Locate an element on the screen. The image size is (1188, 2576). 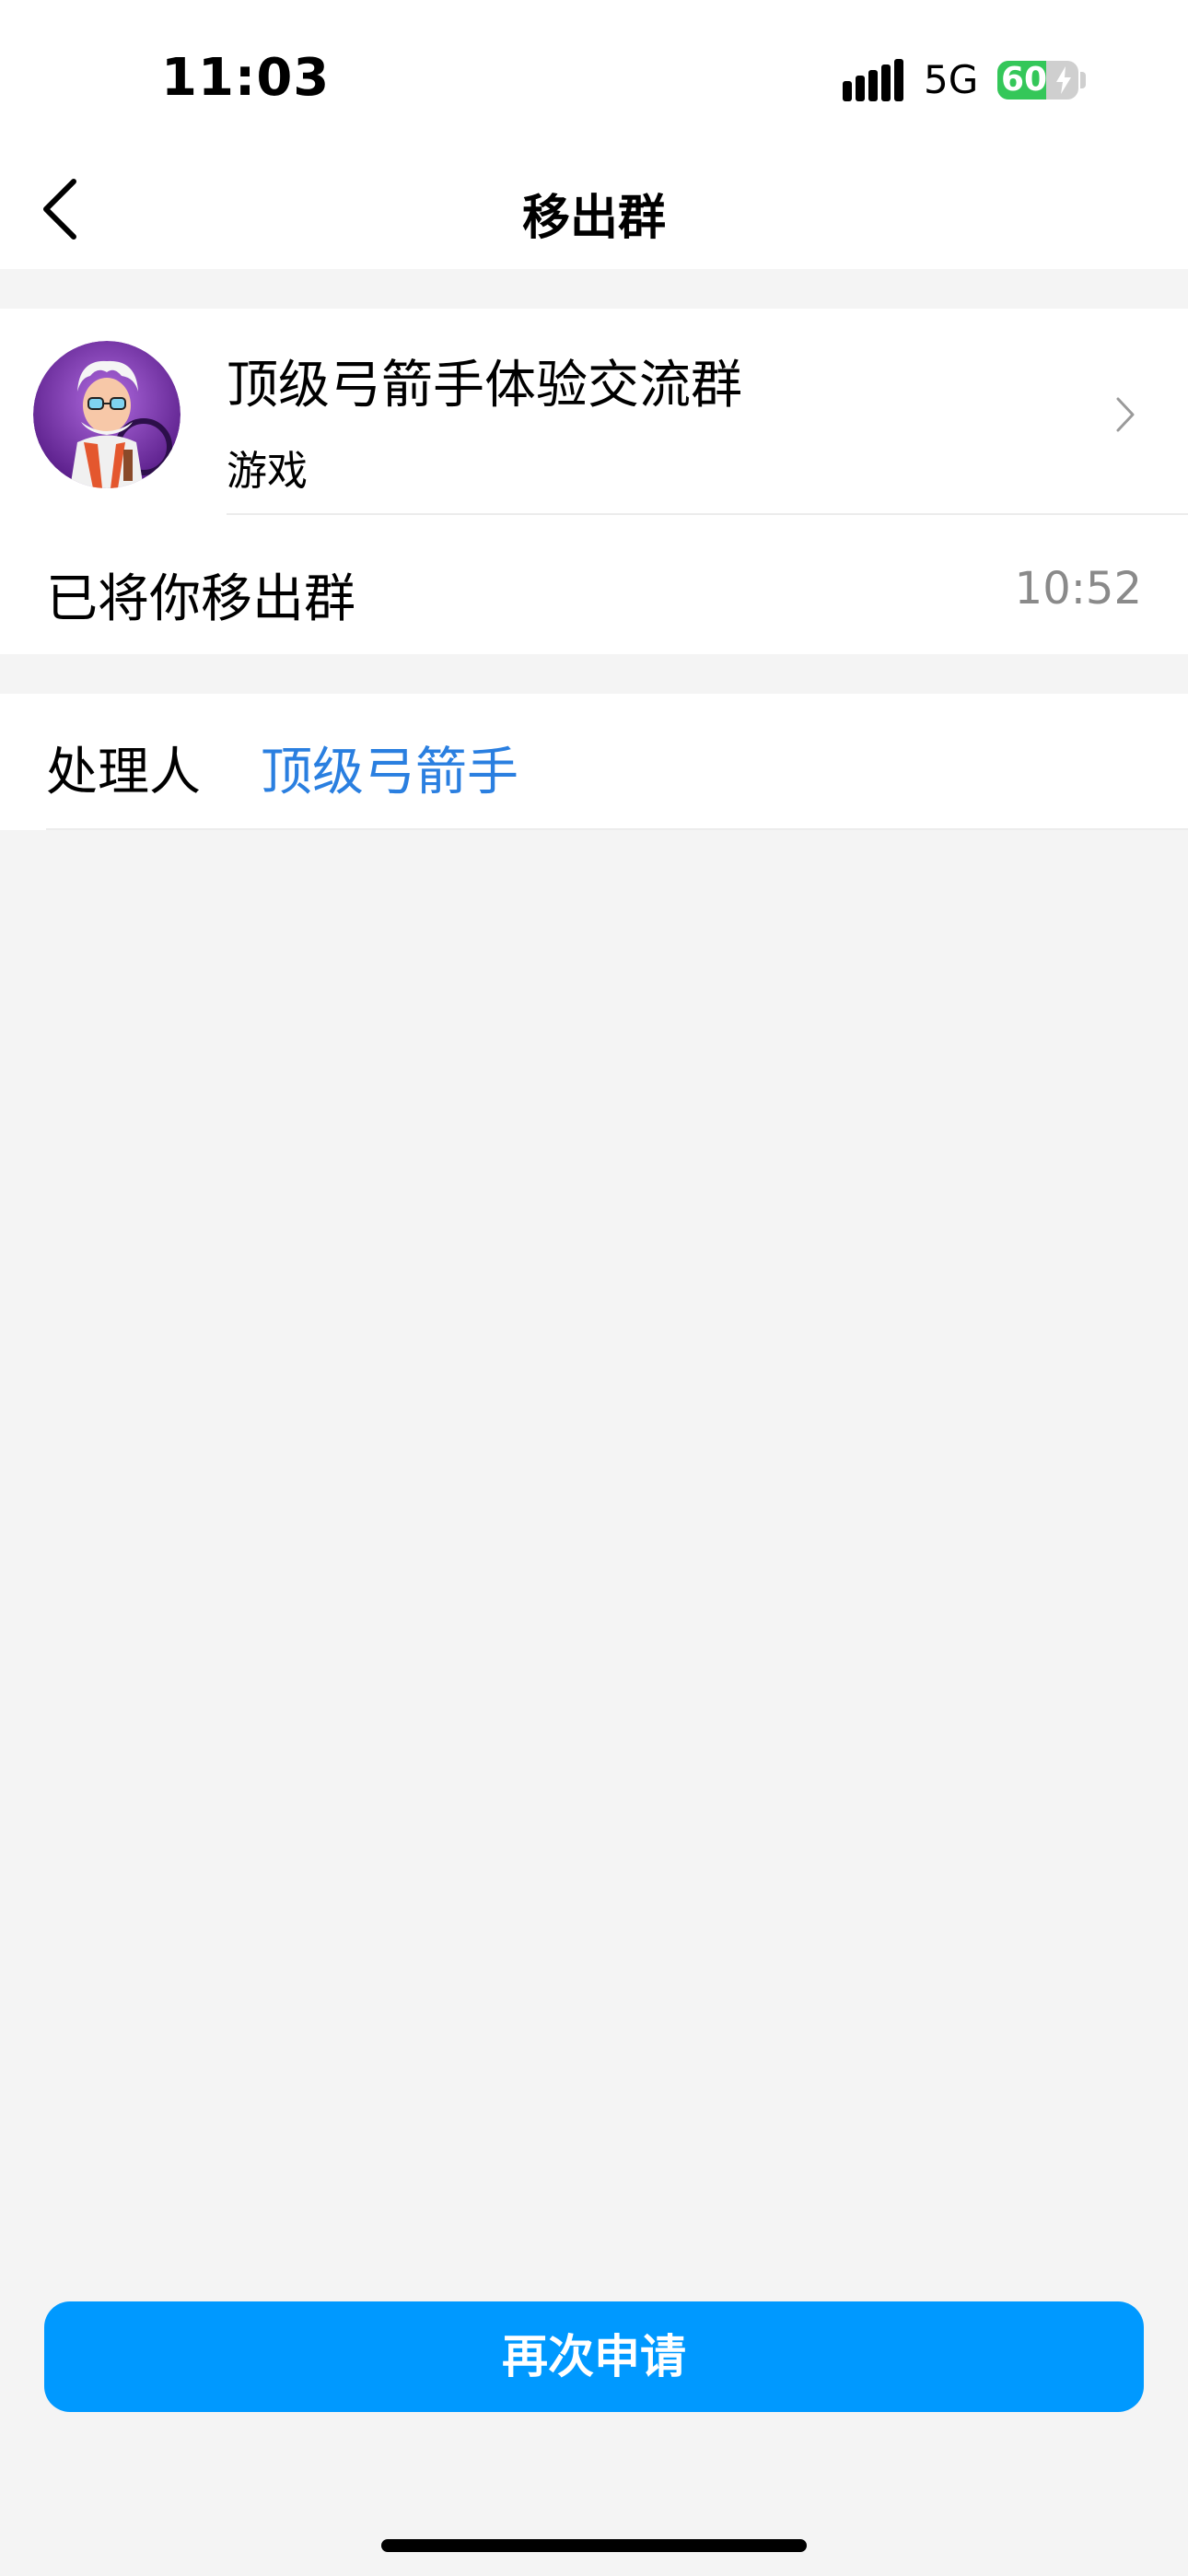
handler-label: 处理人 is located at coordinates (124, 773).